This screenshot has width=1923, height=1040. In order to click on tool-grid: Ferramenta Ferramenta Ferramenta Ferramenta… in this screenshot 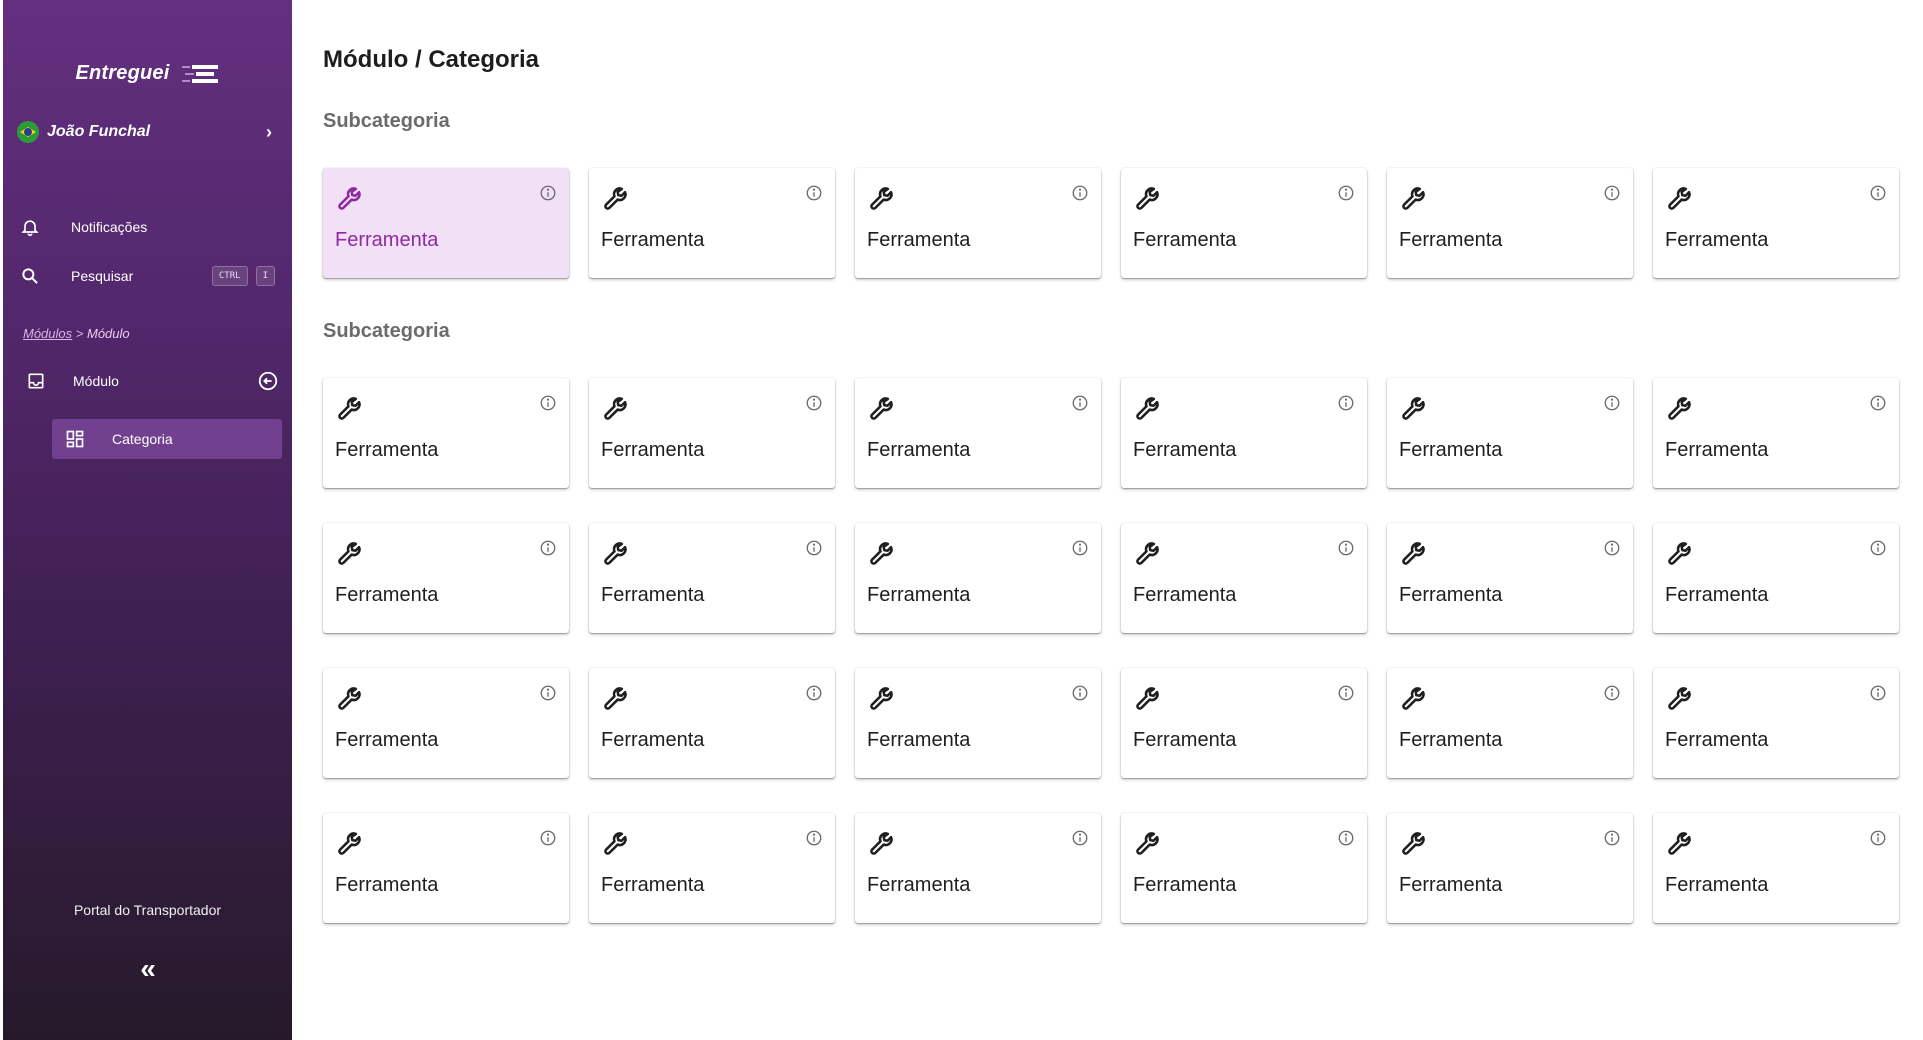, I will do `click(1111, 223)`.